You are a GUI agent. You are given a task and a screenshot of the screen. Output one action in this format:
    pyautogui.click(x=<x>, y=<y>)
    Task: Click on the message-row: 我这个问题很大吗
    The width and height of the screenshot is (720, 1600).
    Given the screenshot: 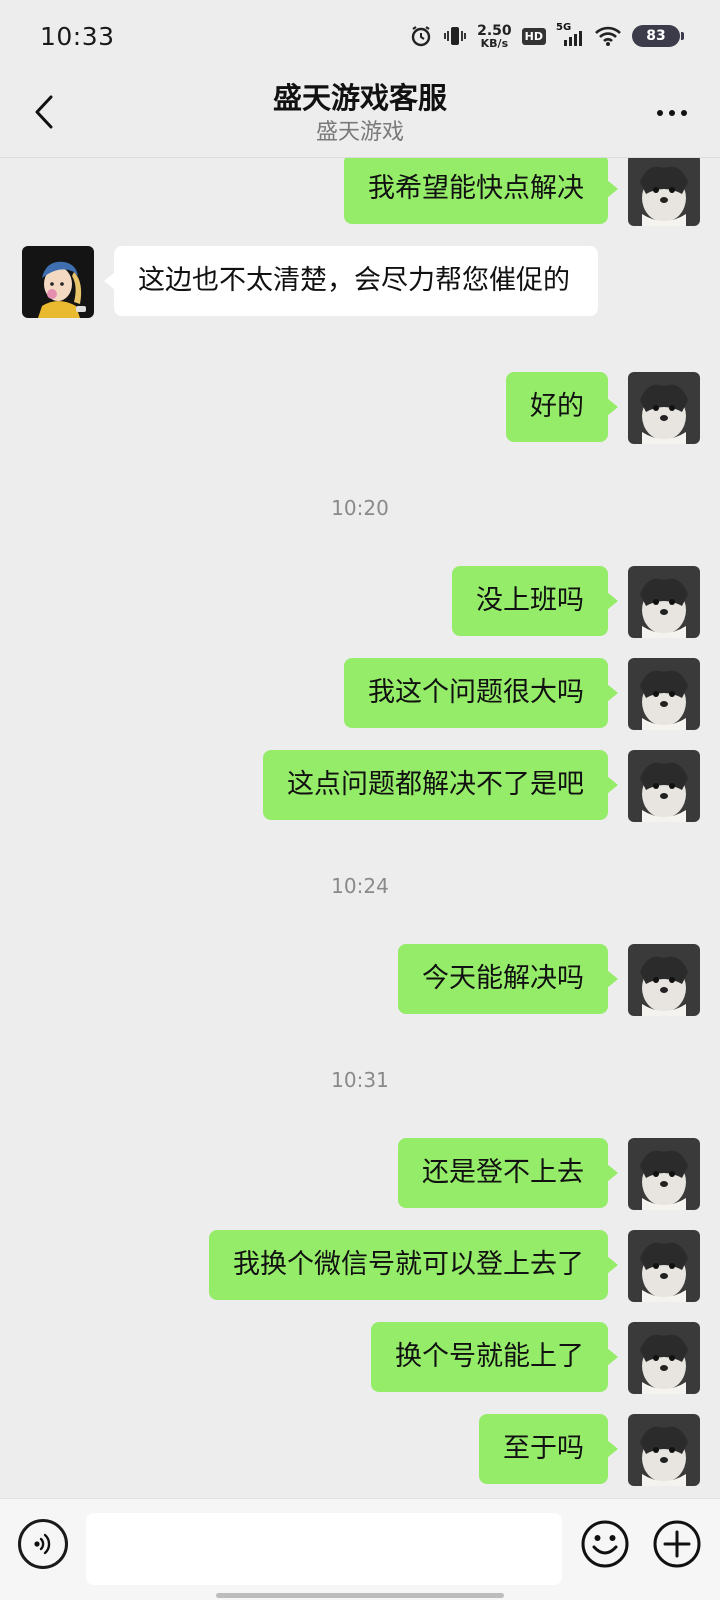 What is the action you would take?
    pyautogui.click(x=360, y=696)
    